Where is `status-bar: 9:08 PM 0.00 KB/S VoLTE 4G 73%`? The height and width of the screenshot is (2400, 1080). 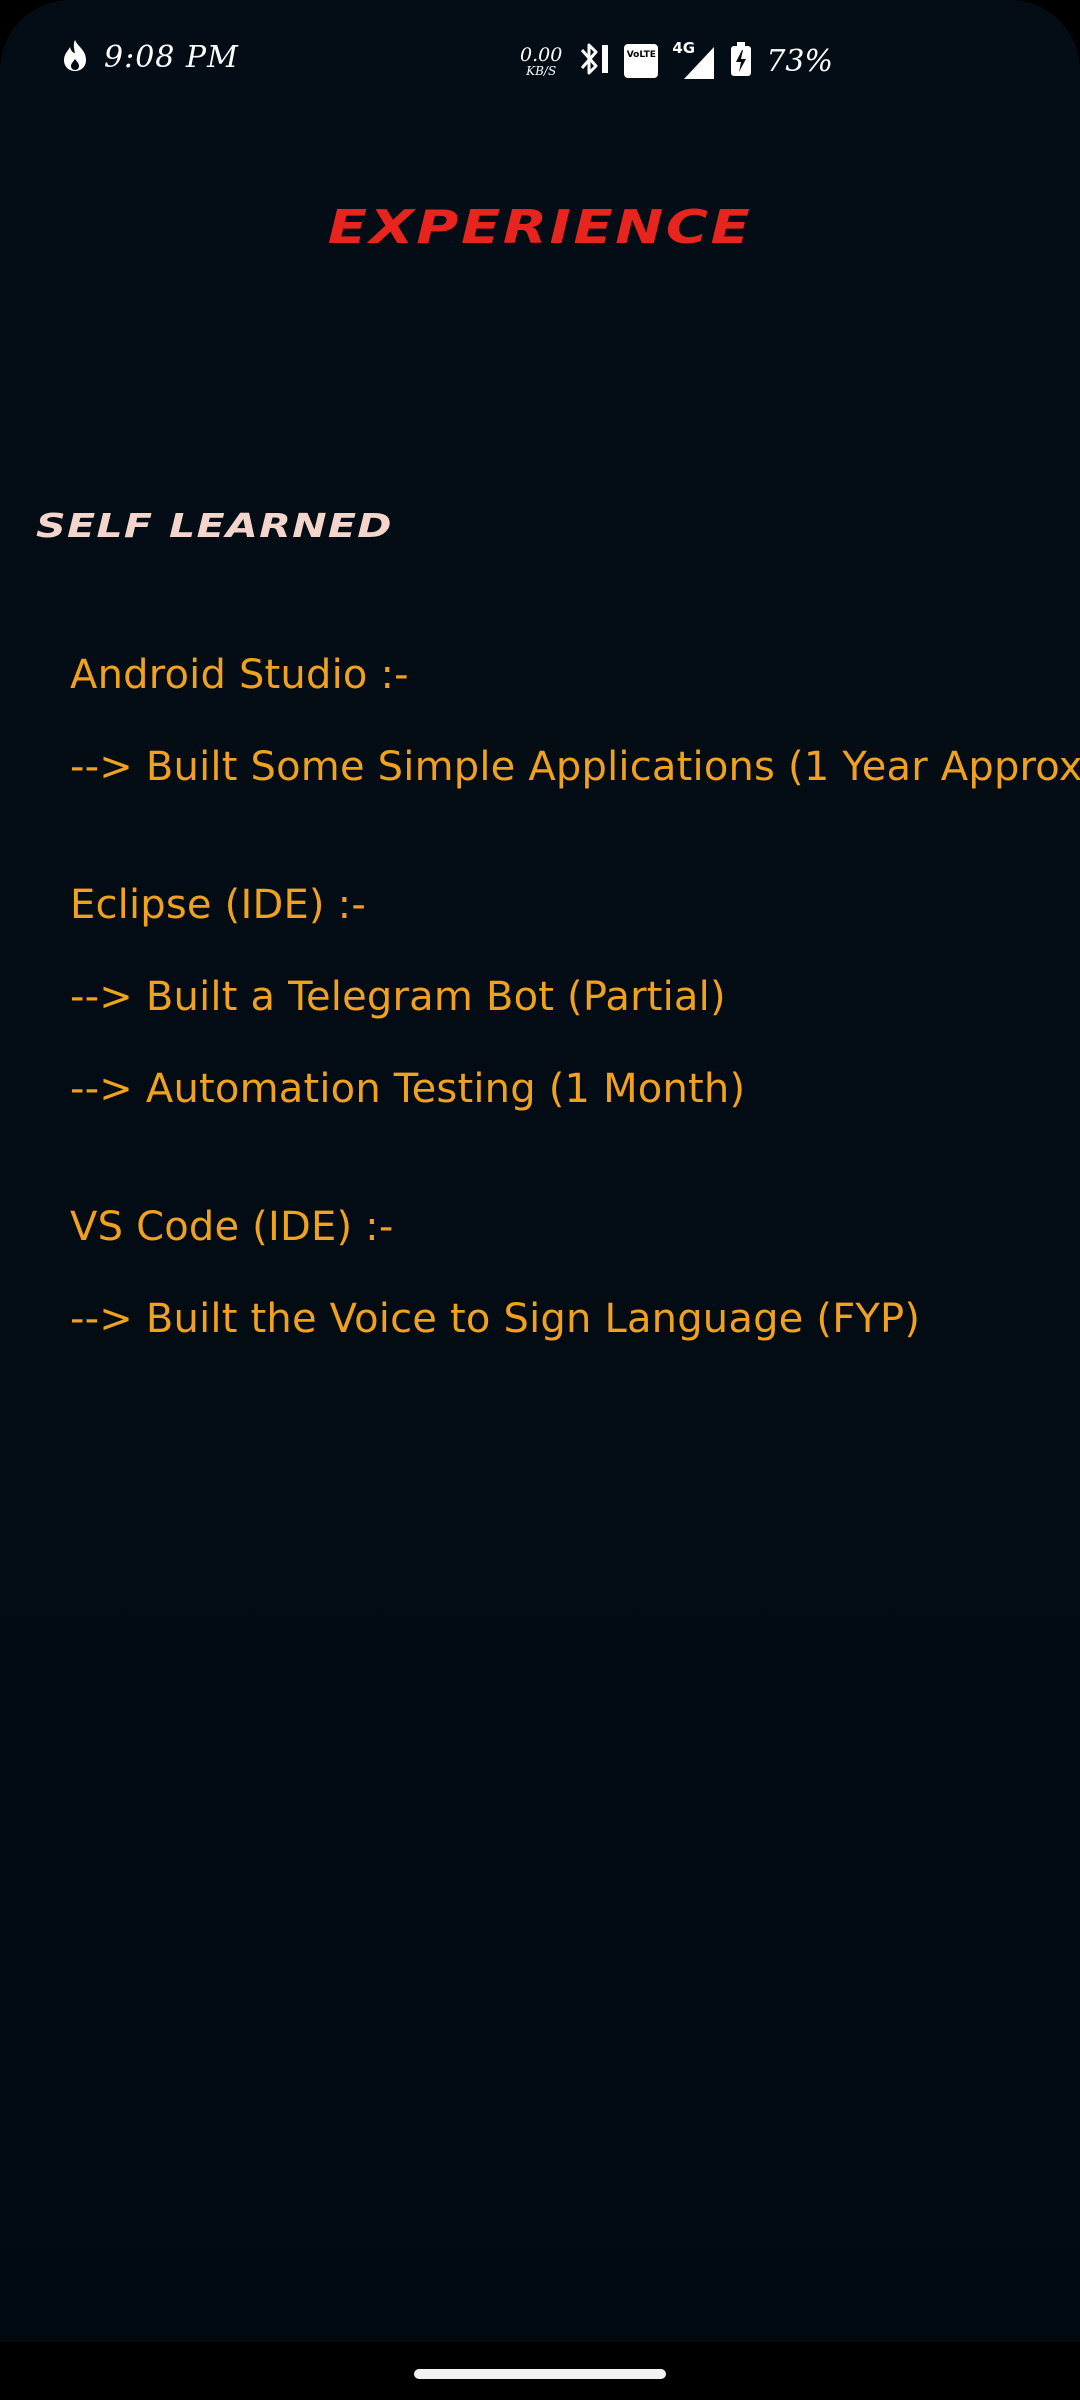
status-bar: 9:08 PM 0.00 KB/S VoLTE 4G 73% is located at coordinates (540, 60).